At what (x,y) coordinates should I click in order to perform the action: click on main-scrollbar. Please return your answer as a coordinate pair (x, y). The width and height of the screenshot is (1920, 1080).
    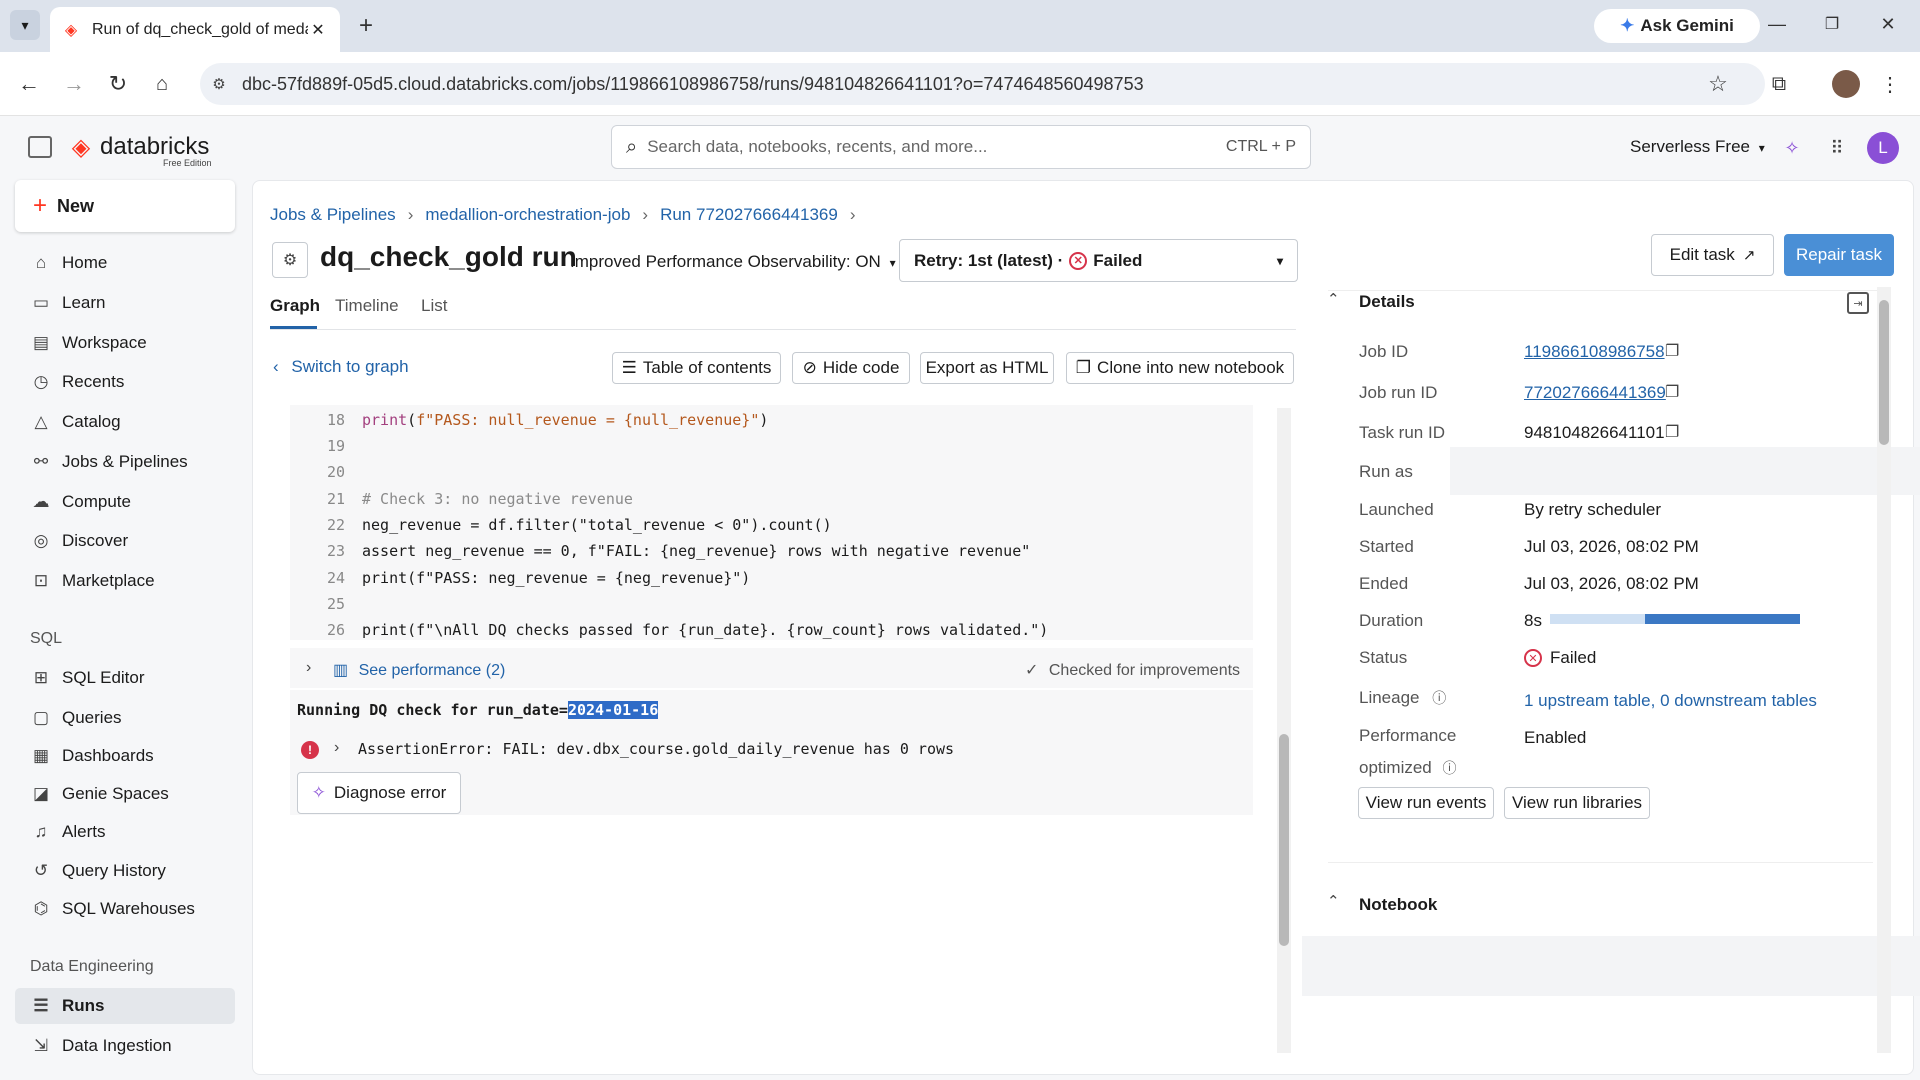
    Looking at the image, I should click on (1284, 730).